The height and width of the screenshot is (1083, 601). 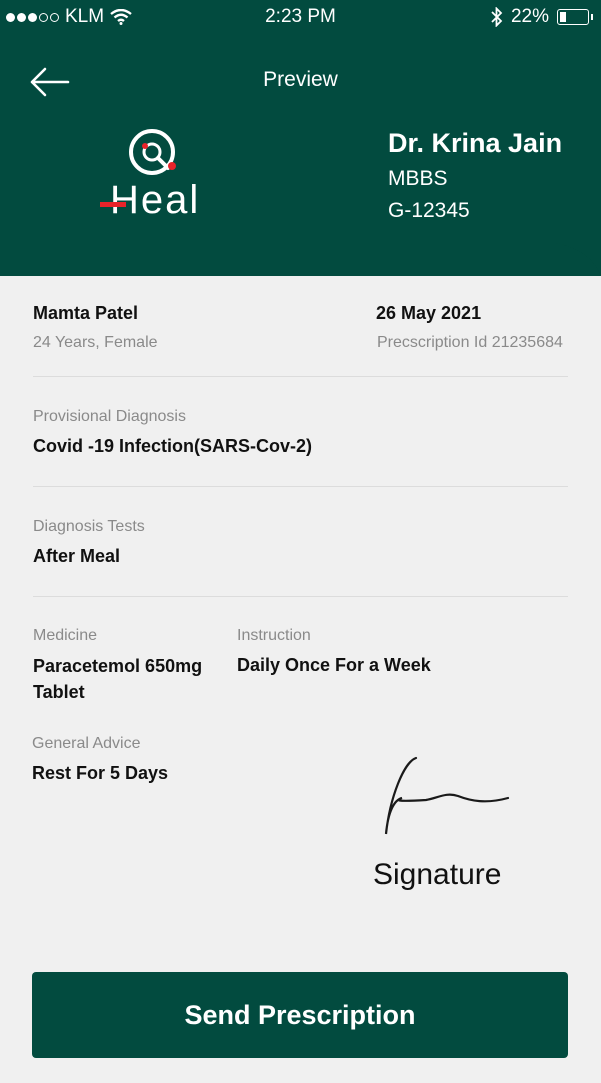 What do you see at coordinates (429, 313) in the screenshot?
I see `prescription-date: 26 May 2021` at bounding box center [429, 313].